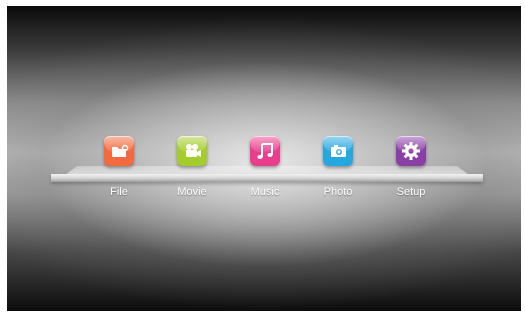 The image size is (525, 315). I want to click on menu-item-file: File, so click(119, 172).